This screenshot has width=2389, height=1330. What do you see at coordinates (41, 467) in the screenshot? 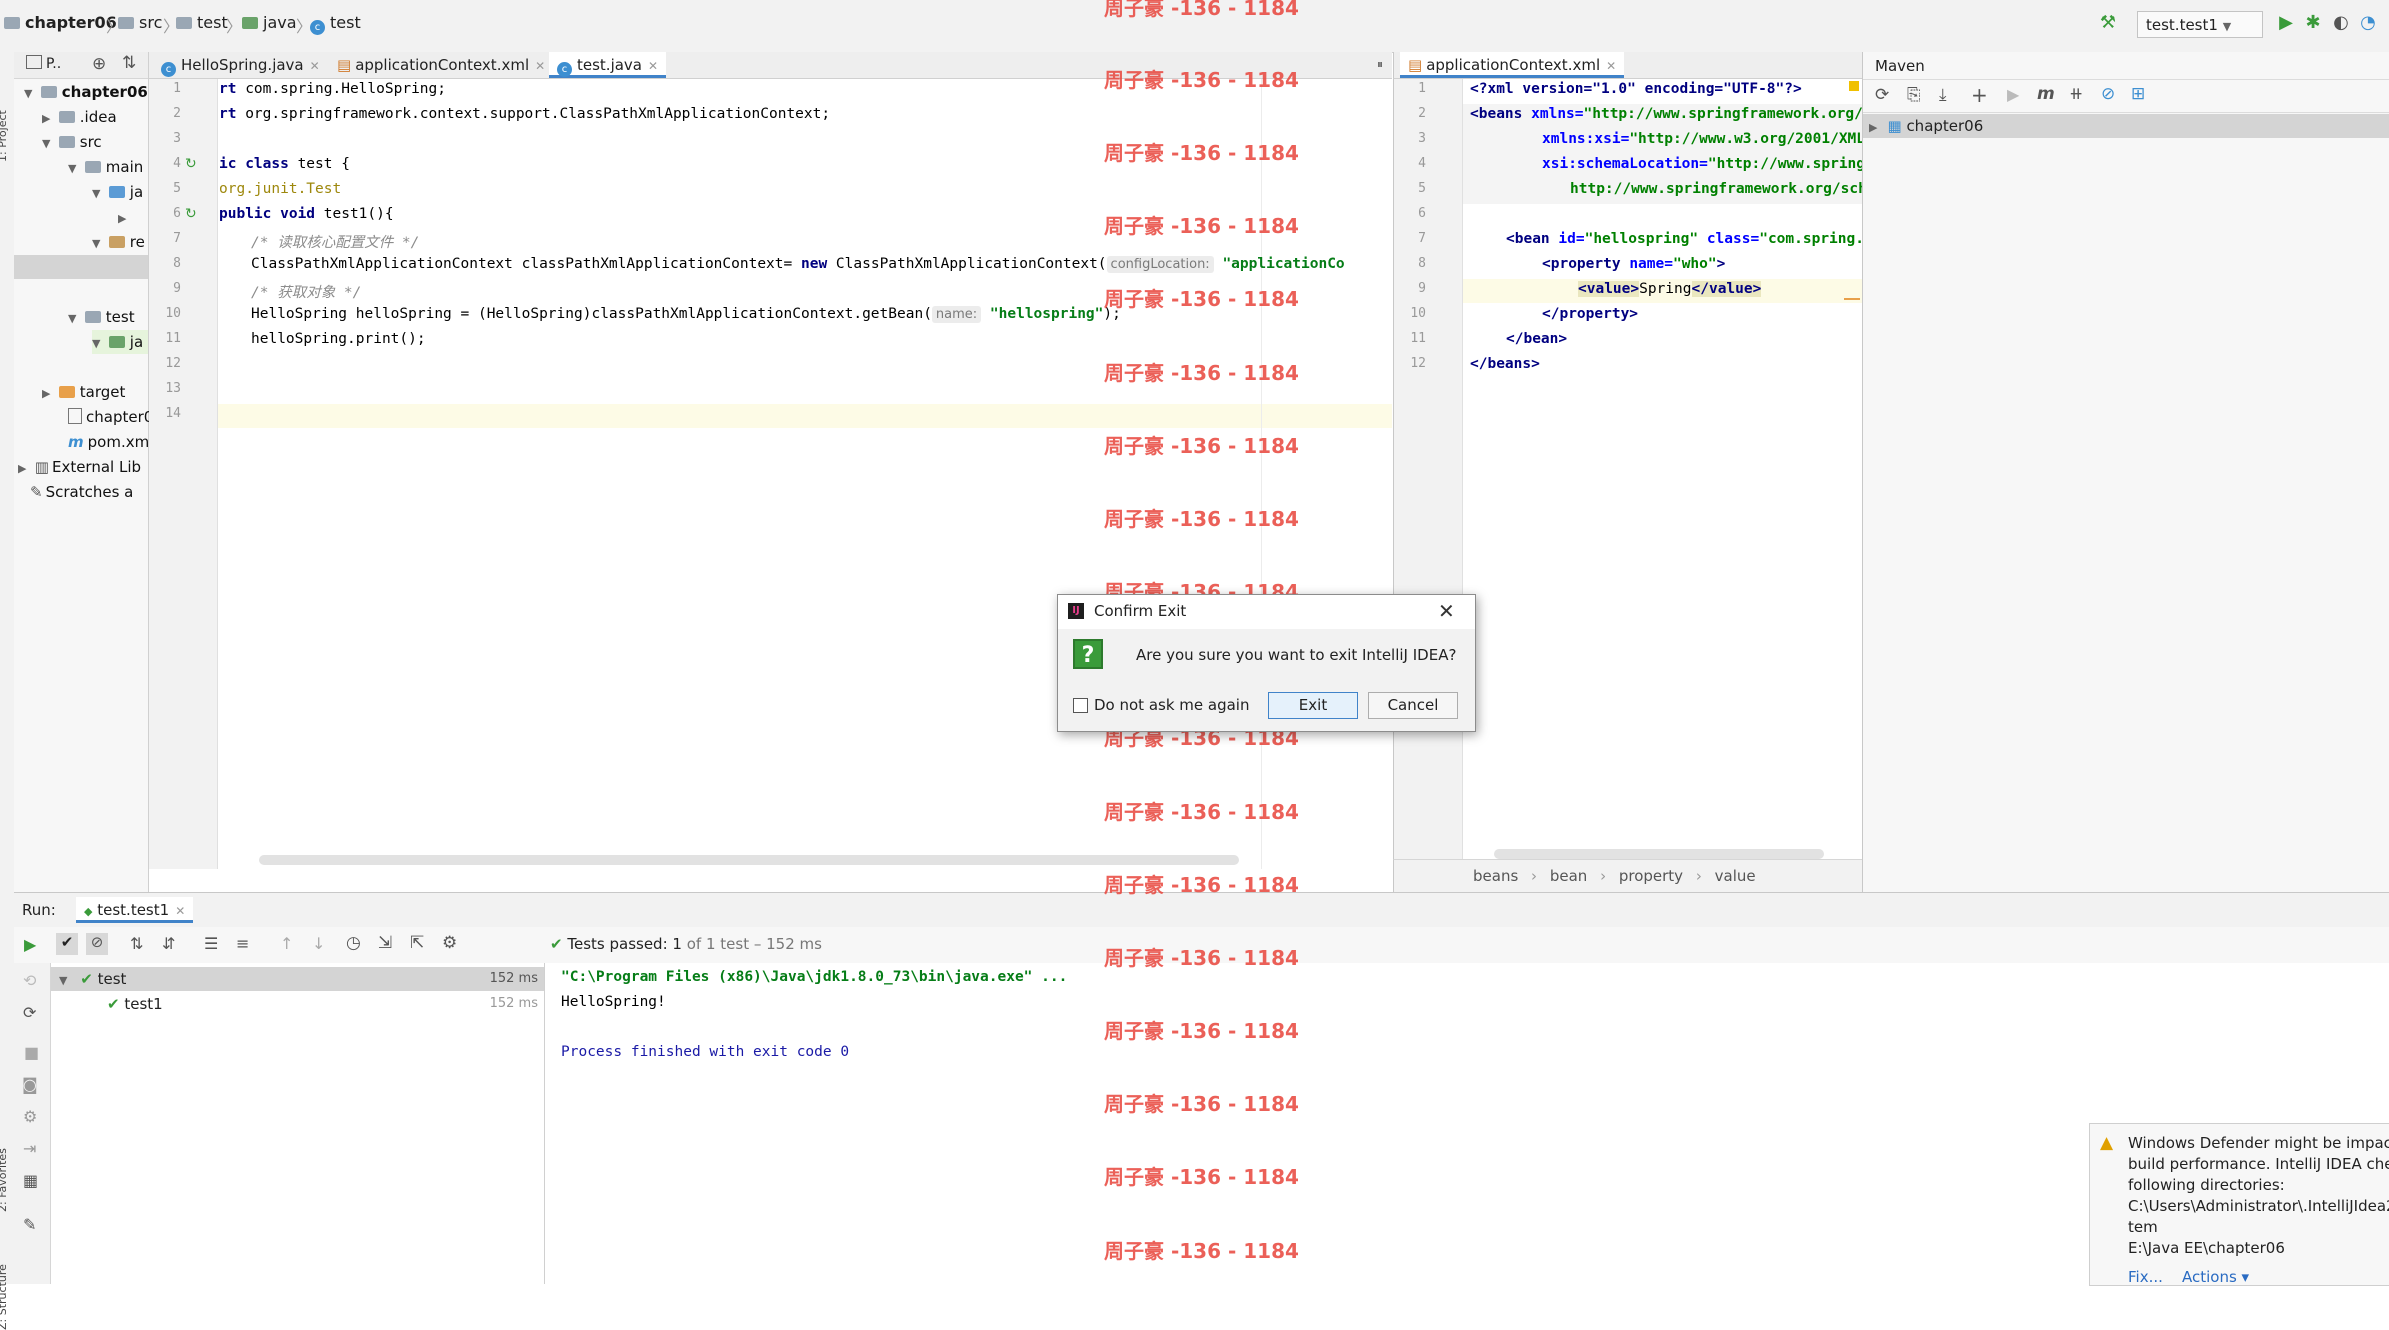
I see `library-icon: ▥` at bounding box center [41, 467].